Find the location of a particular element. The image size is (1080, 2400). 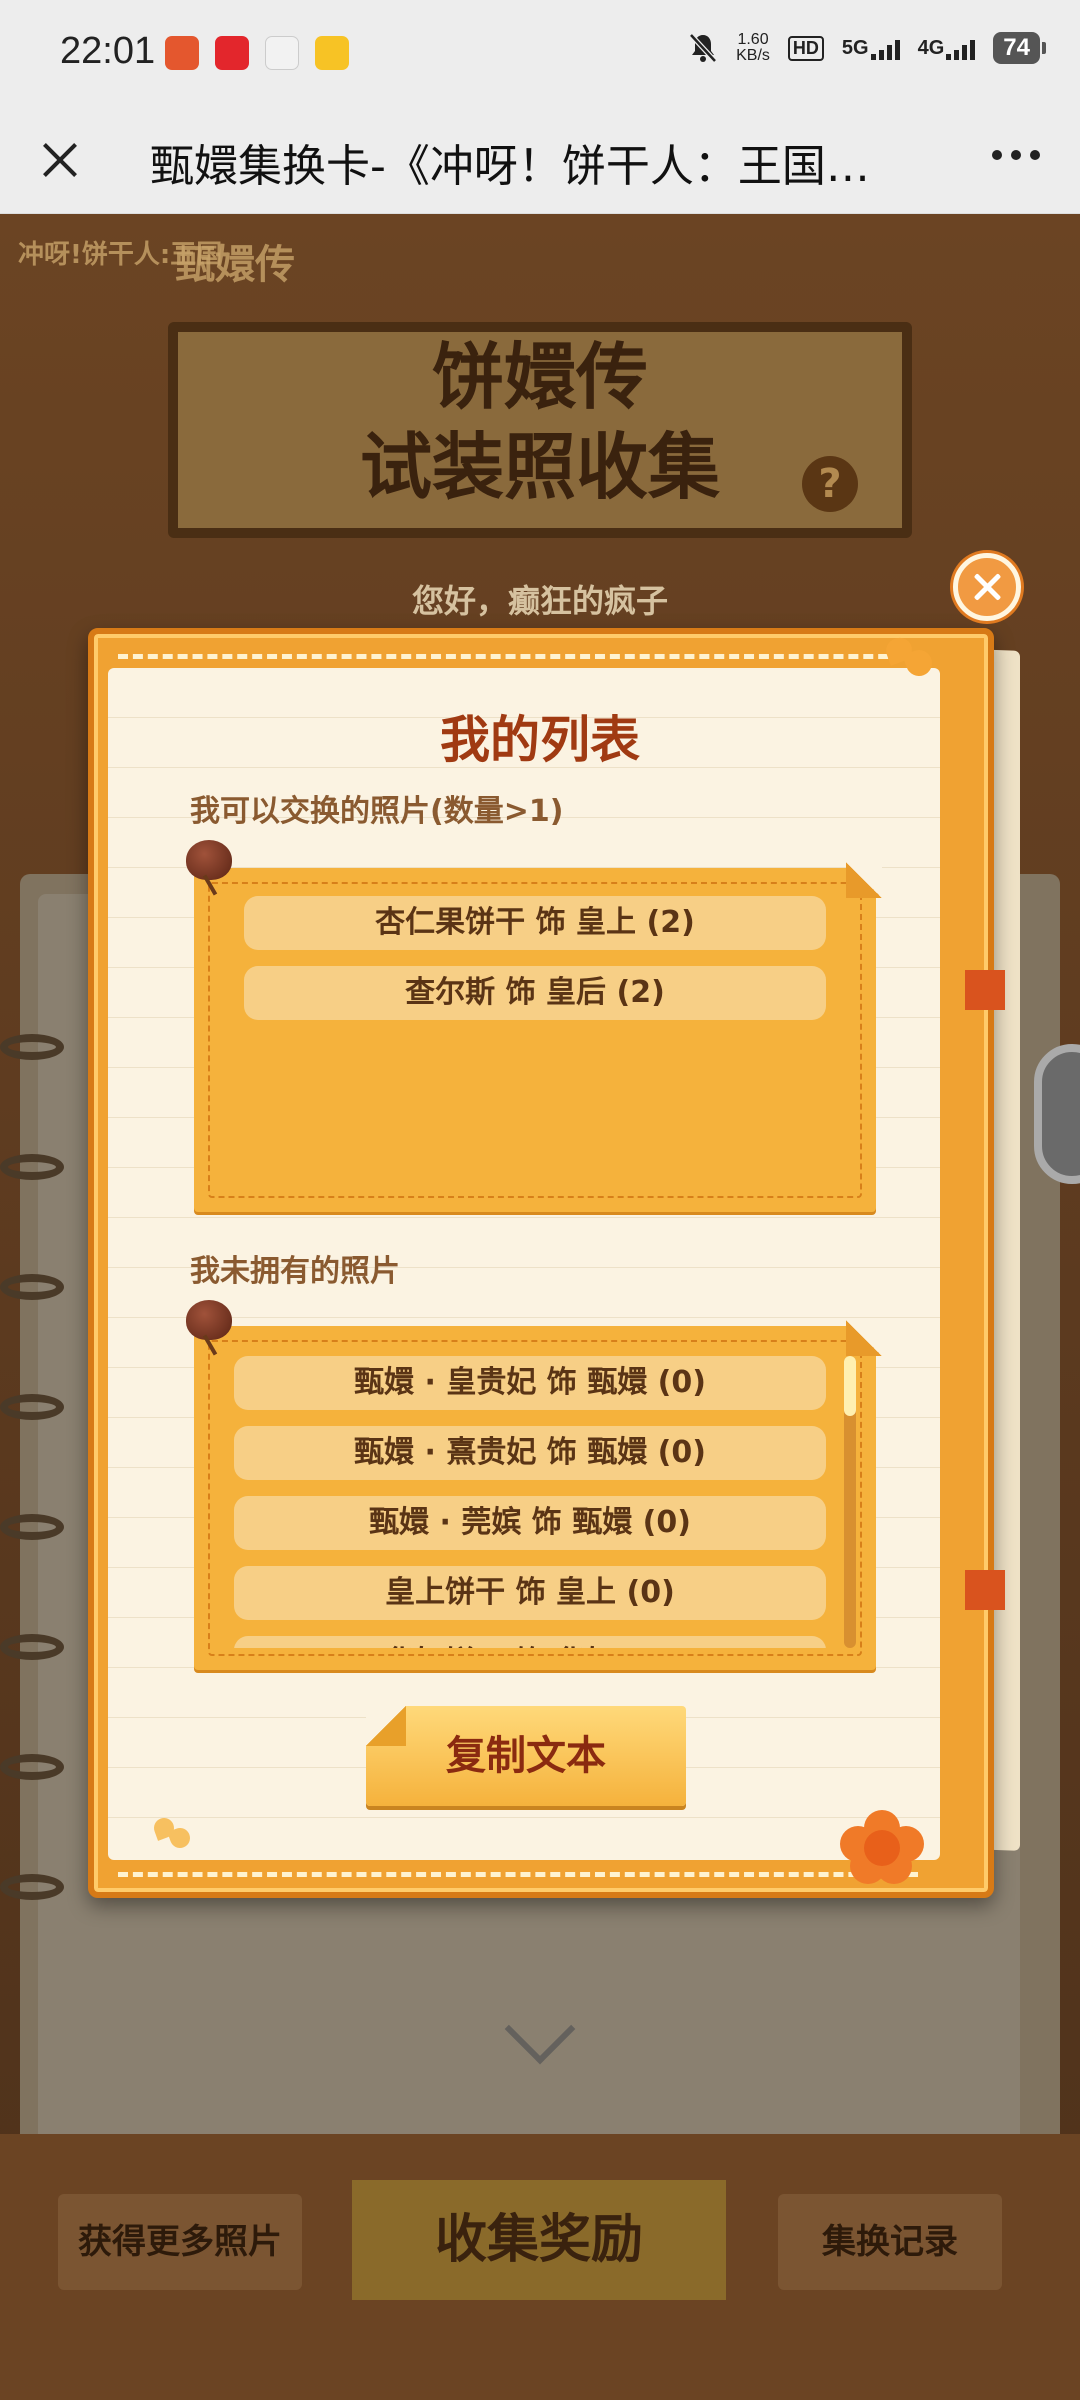

help-icon: ? is located at coordinates (830, 484).